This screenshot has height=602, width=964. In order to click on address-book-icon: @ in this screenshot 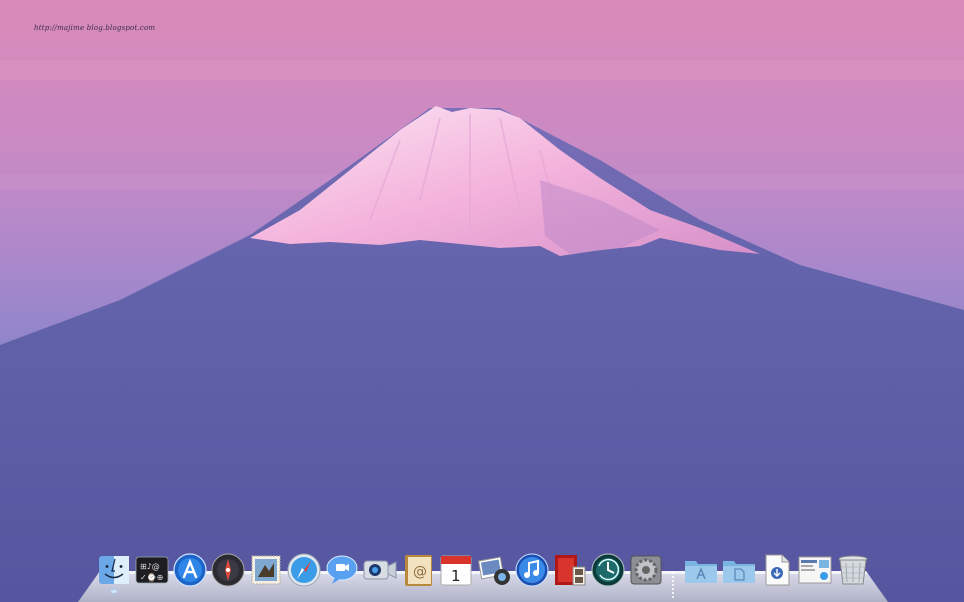, I will do `click(418, 570)`.